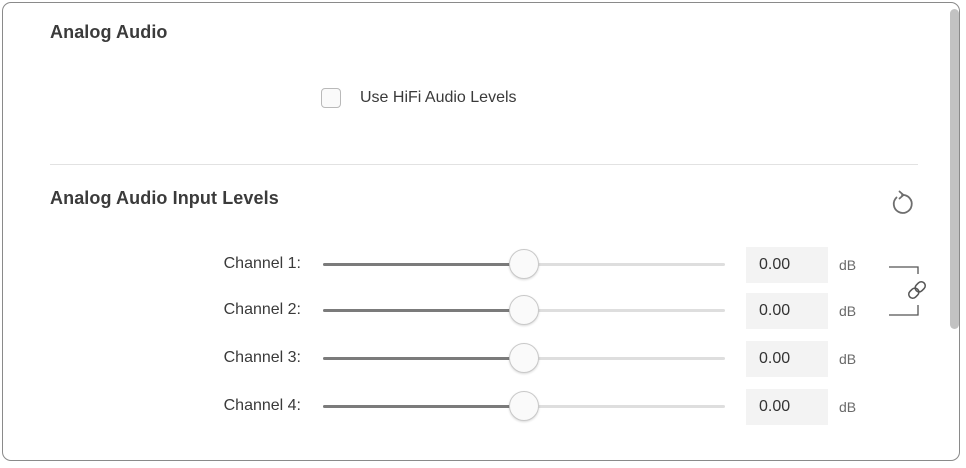  Describe the element at coordinates (331, 98) in the screenshot. I see `hifi-audio-levels-checkbox` at that location.